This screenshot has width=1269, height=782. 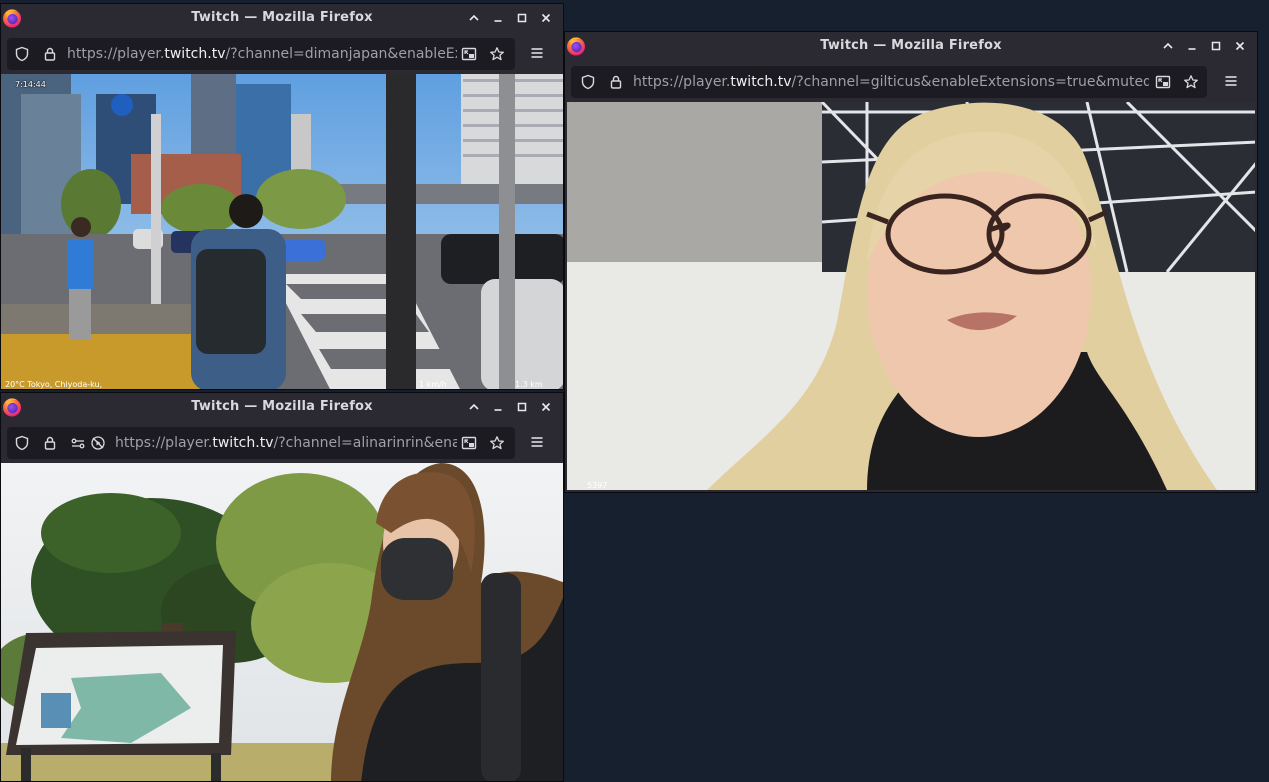 What do you see at coordinates (597, 485) in the screenshot?
I see `overlay-counter: 5397` at bounding box center [597, 485].